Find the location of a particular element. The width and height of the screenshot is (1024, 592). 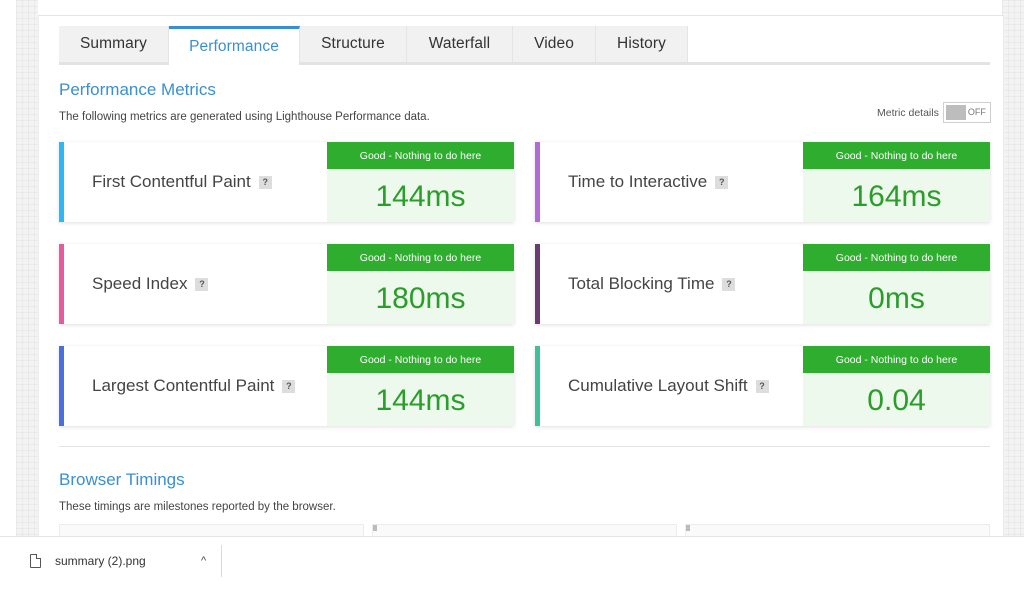

metric-name-text: Largest Contentful Paint is located at coordinates (183, 385).